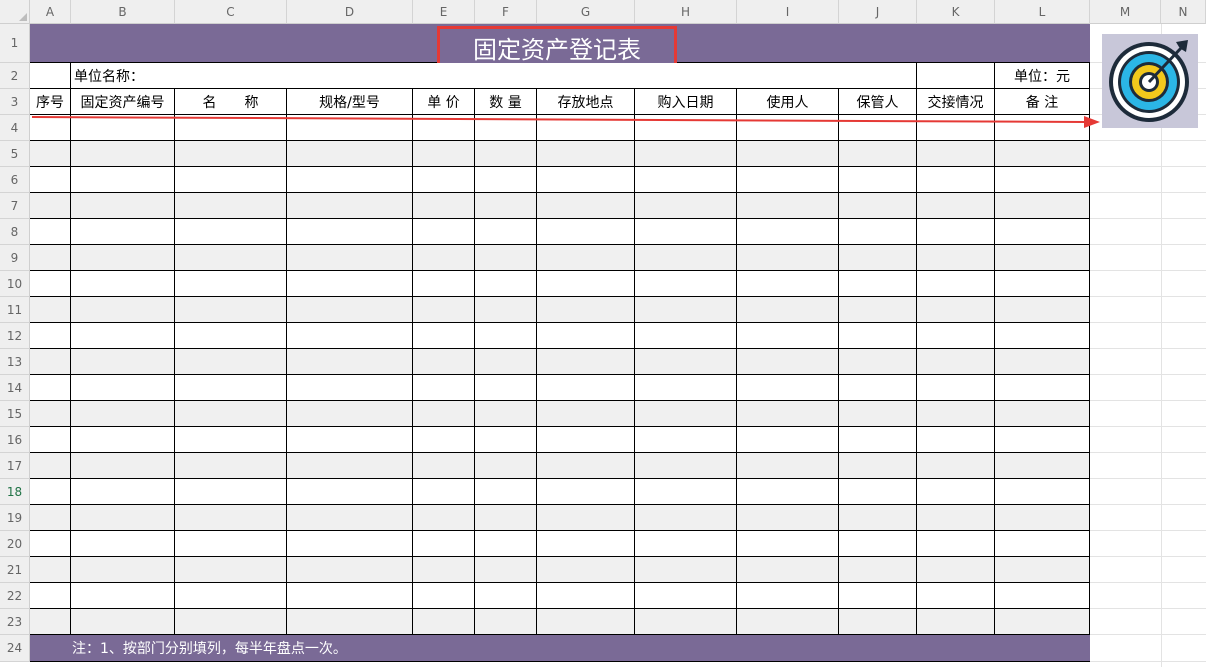 This screenshot has width=1206, height=667. I want to click on header-cell: 规格/型号, so click(350, 102).